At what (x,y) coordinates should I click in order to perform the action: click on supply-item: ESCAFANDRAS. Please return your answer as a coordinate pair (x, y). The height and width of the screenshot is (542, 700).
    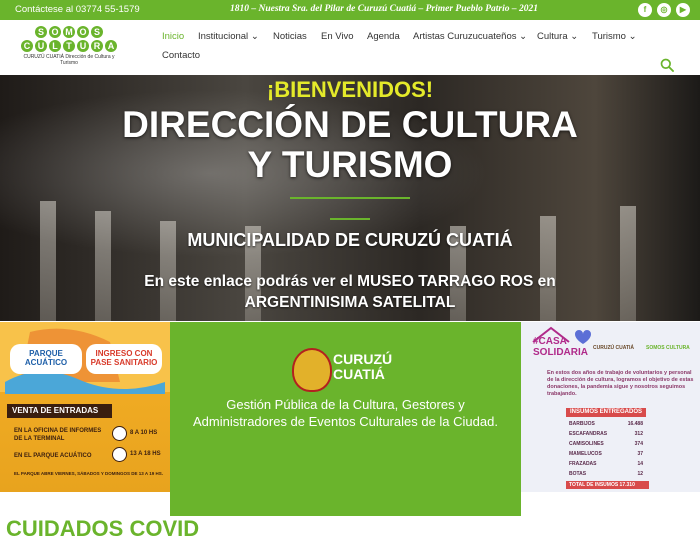
    Looking at the image, I should click on (588, 434).